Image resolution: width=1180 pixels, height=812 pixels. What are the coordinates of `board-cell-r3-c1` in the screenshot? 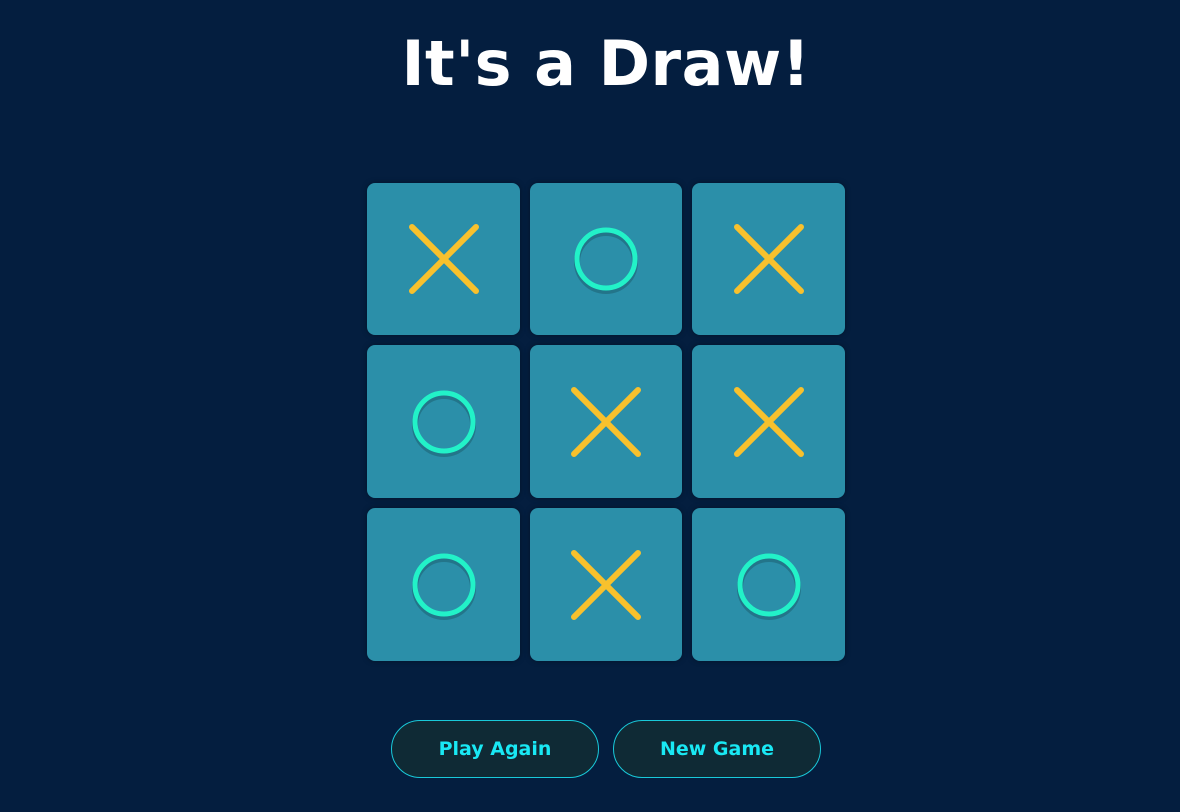 It's located at (443, 584).